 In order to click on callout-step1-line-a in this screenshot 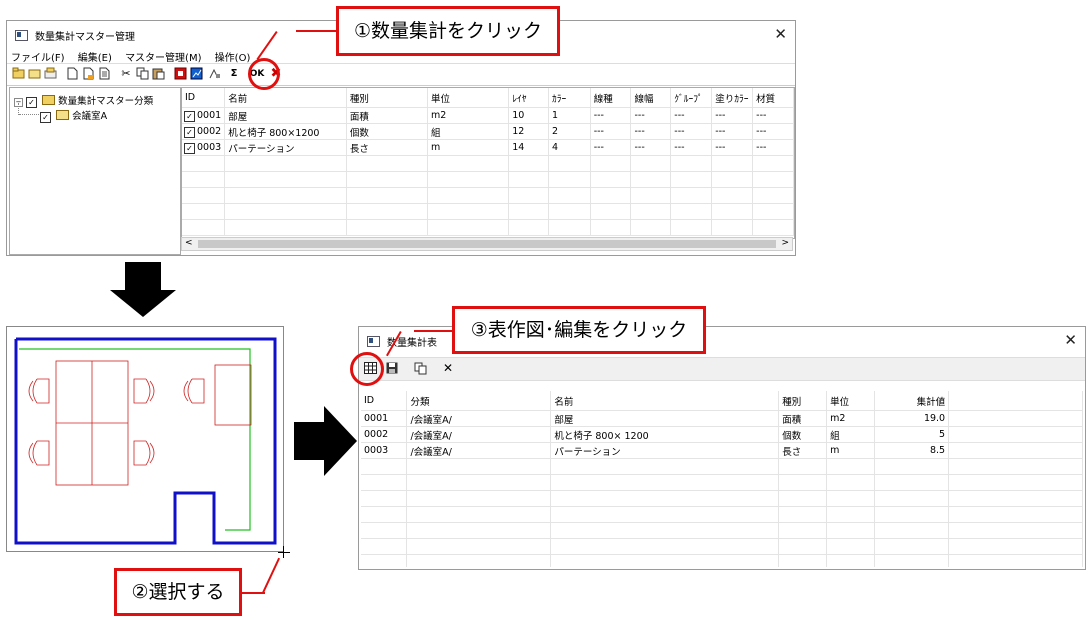, I will do `click(316, 31)`.